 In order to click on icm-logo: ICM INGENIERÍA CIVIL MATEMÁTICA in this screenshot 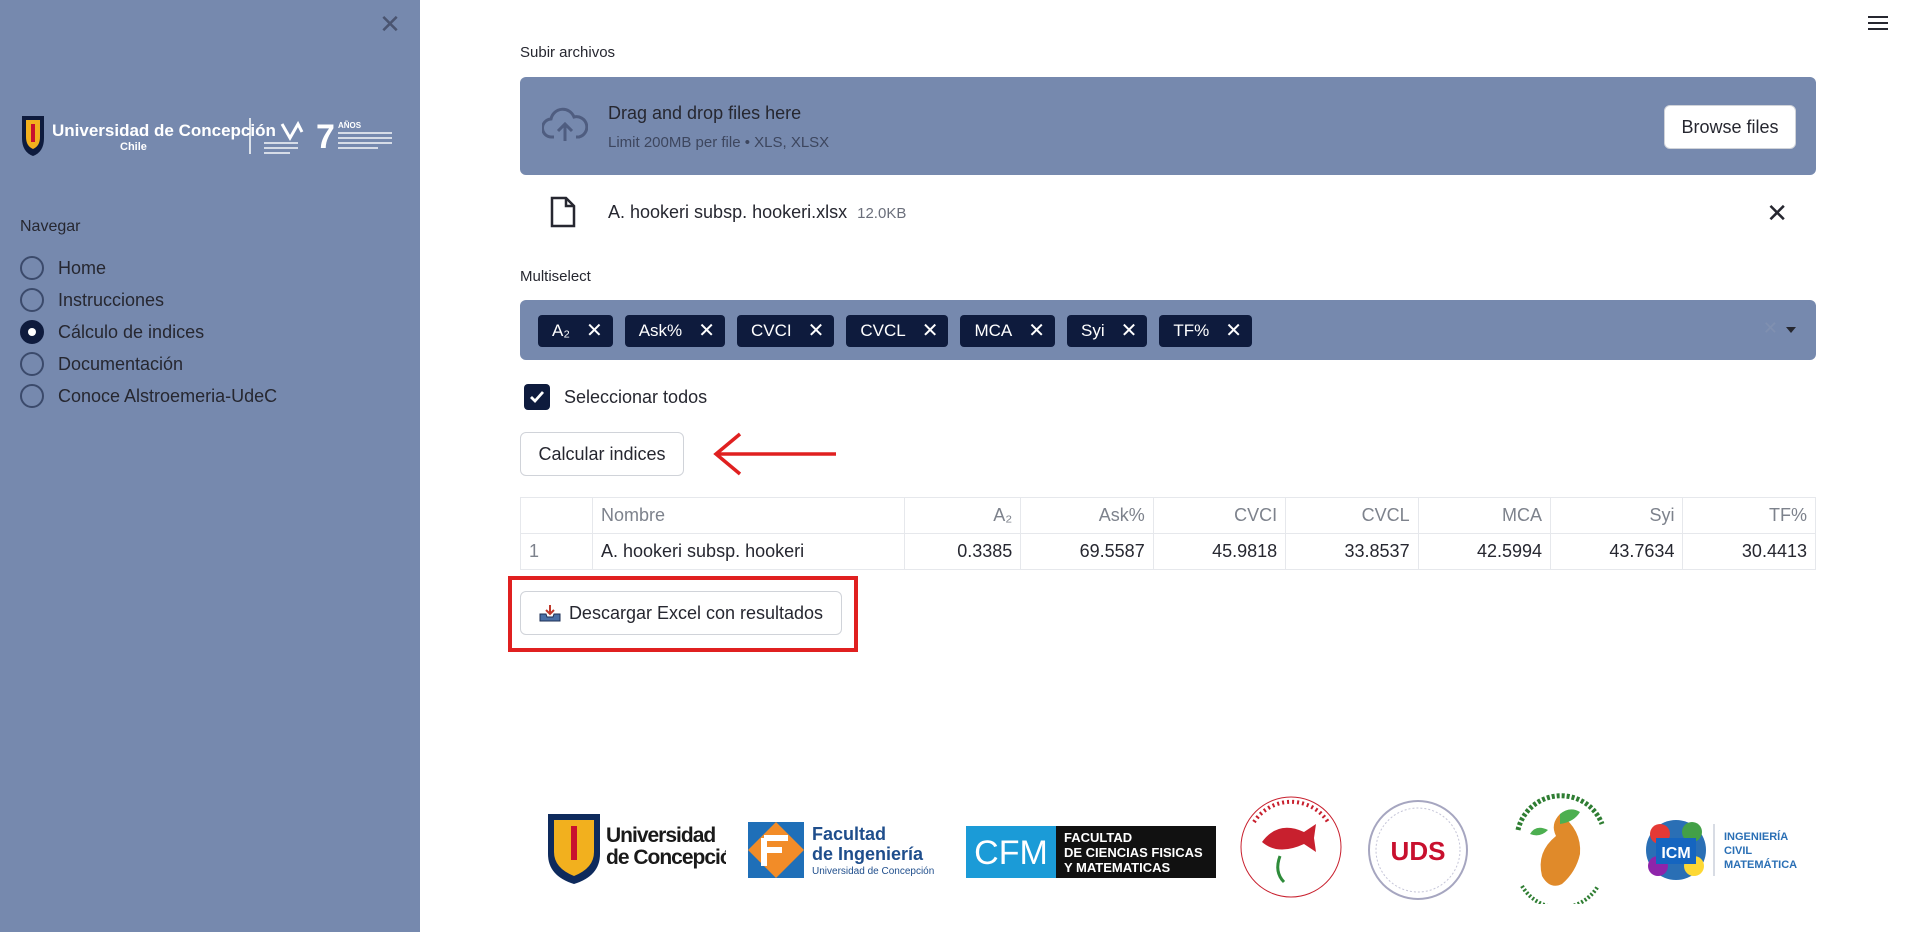, I will do `click(1721, 850)`.